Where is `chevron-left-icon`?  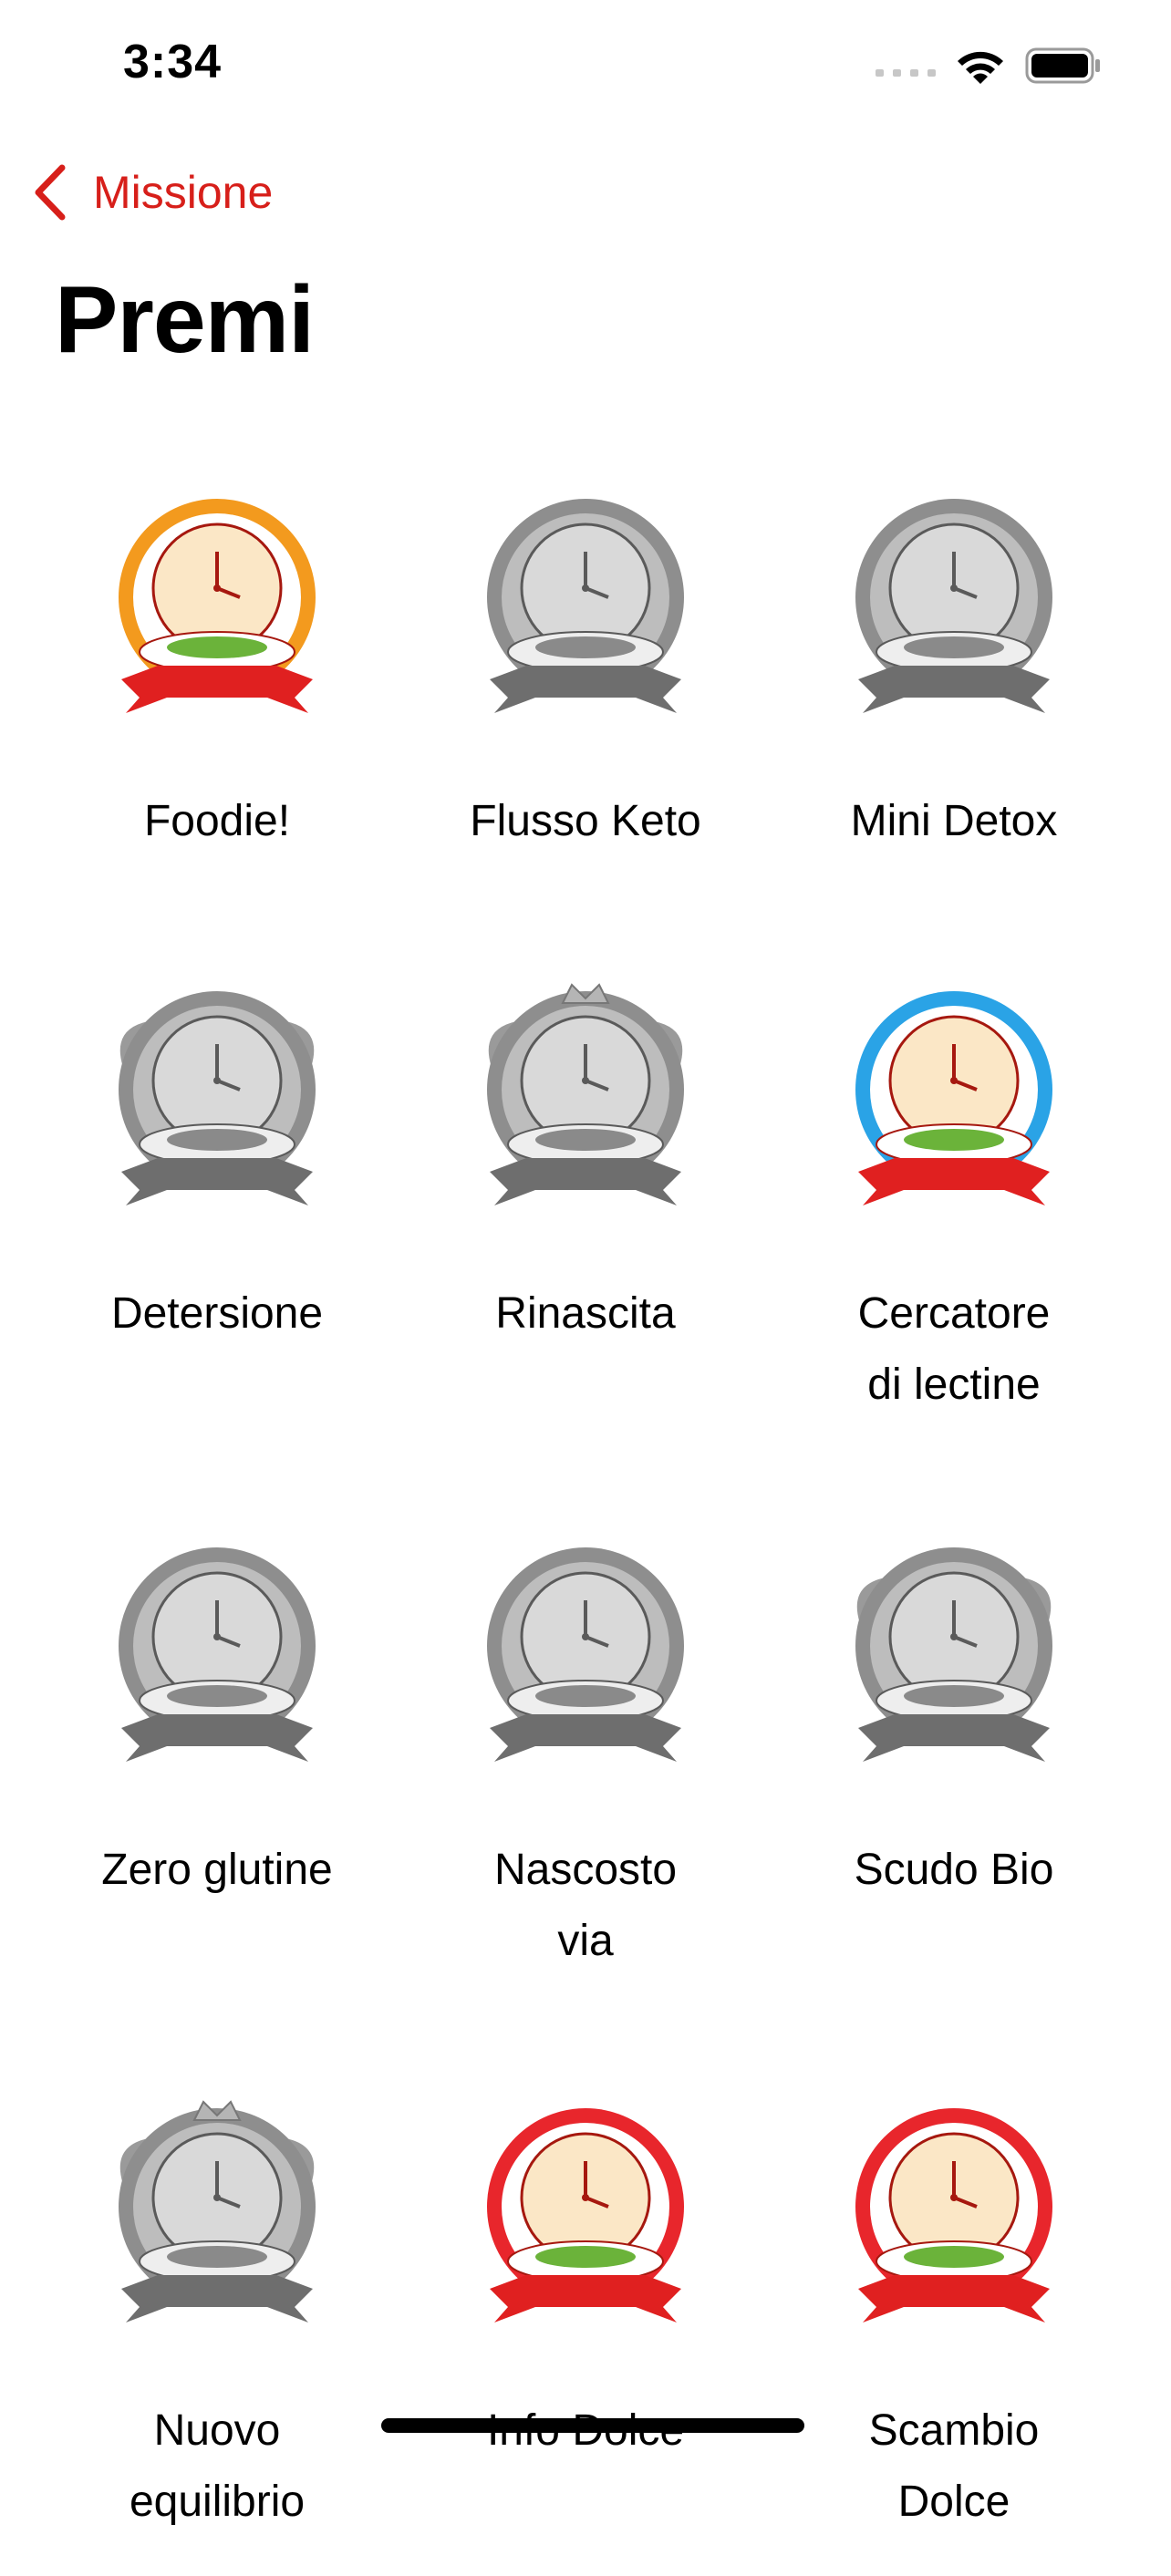 chevron-left-icon is located at coordinates (50, 192).